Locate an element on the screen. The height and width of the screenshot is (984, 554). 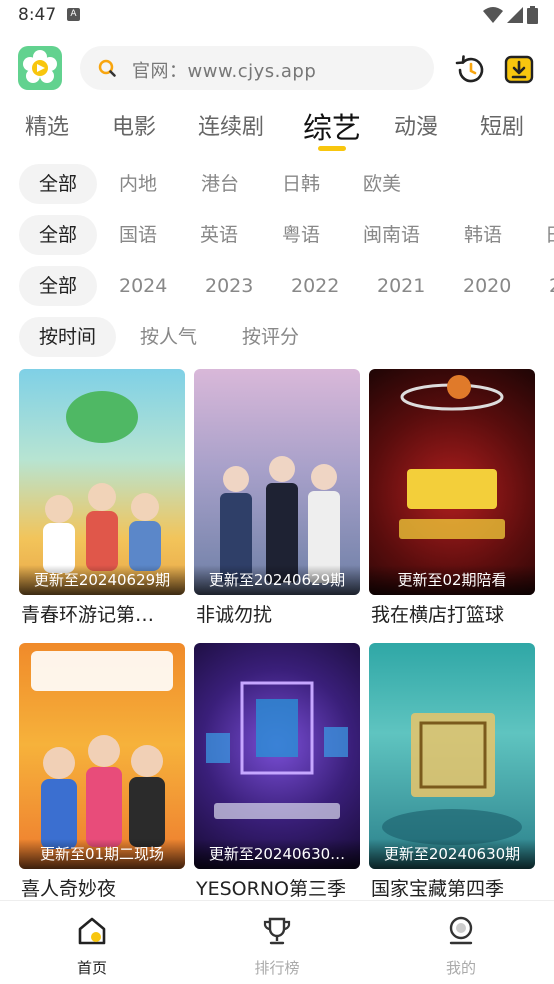
filter-year-more: 2 is located at coordinates (551, 286).